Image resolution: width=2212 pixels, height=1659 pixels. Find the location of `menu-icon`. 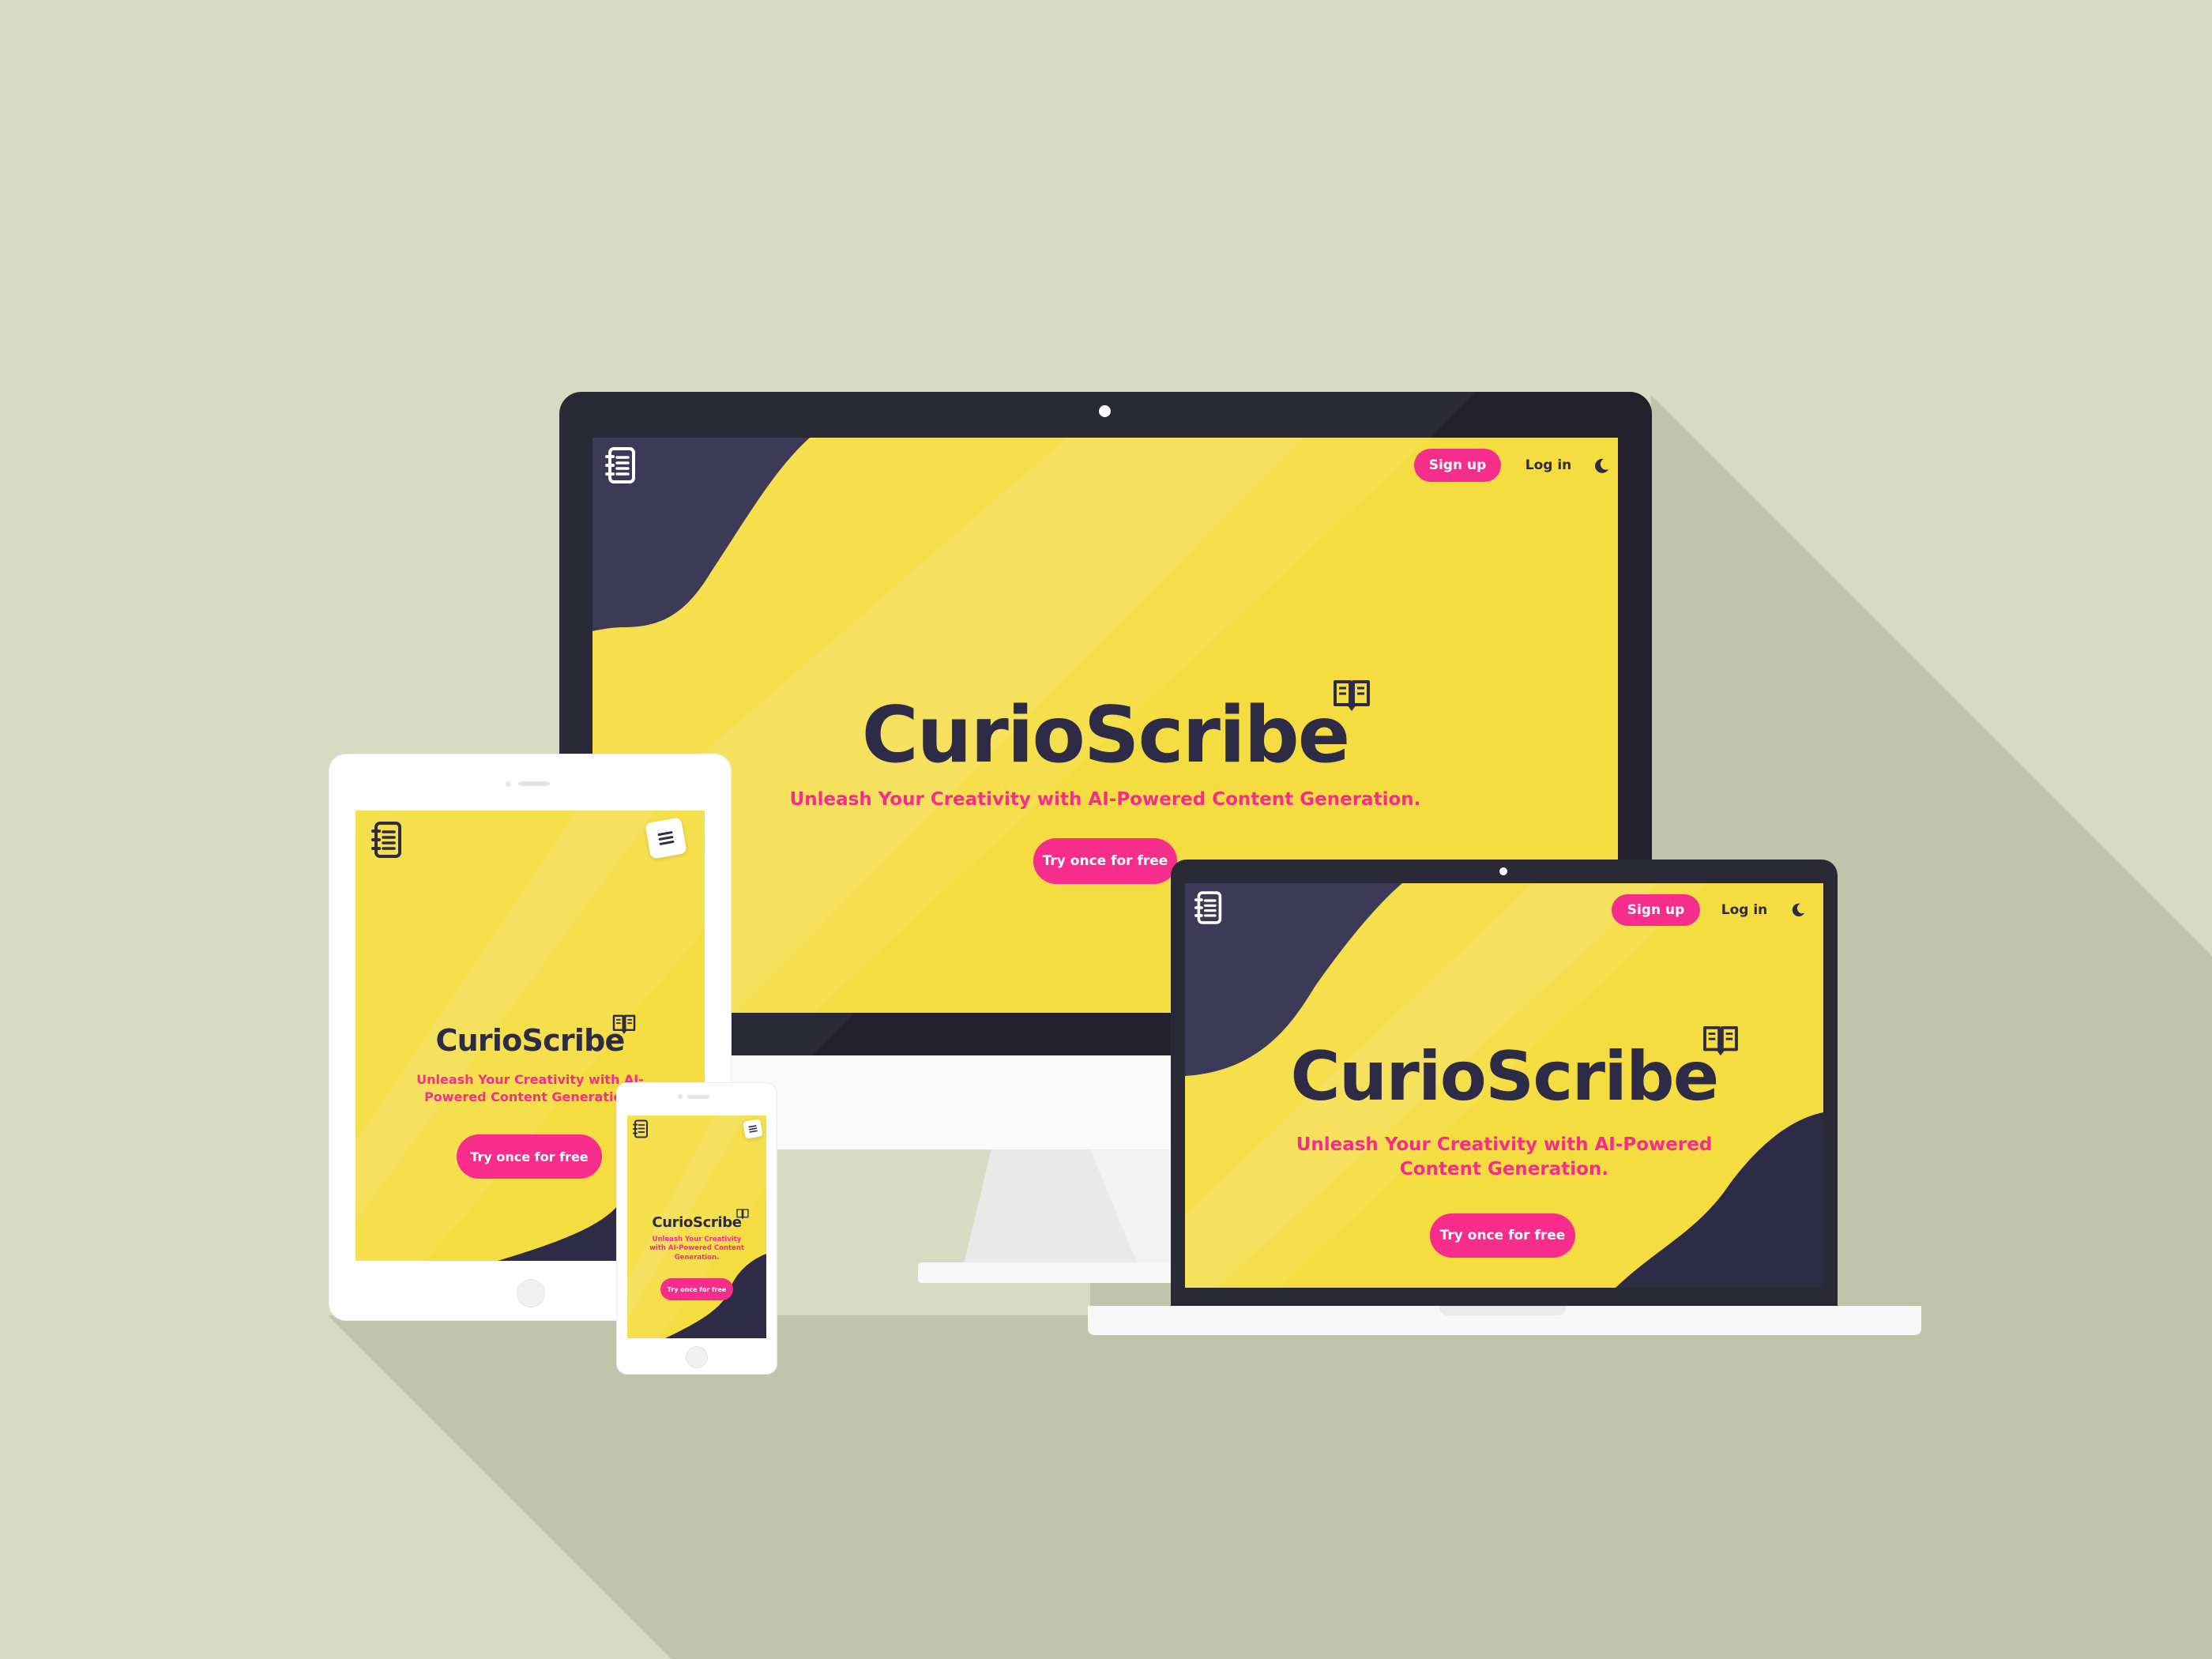

menu-icon is located at coordinates (753, 1129).